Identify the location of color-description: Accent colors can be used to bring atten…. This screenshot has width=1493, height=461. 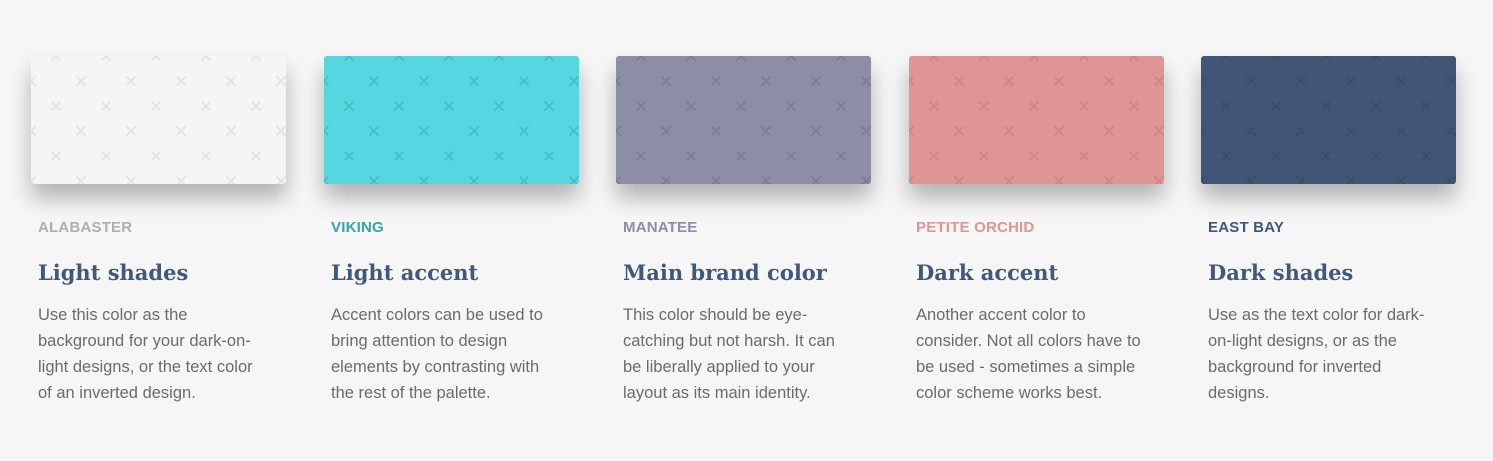
(437, 354).